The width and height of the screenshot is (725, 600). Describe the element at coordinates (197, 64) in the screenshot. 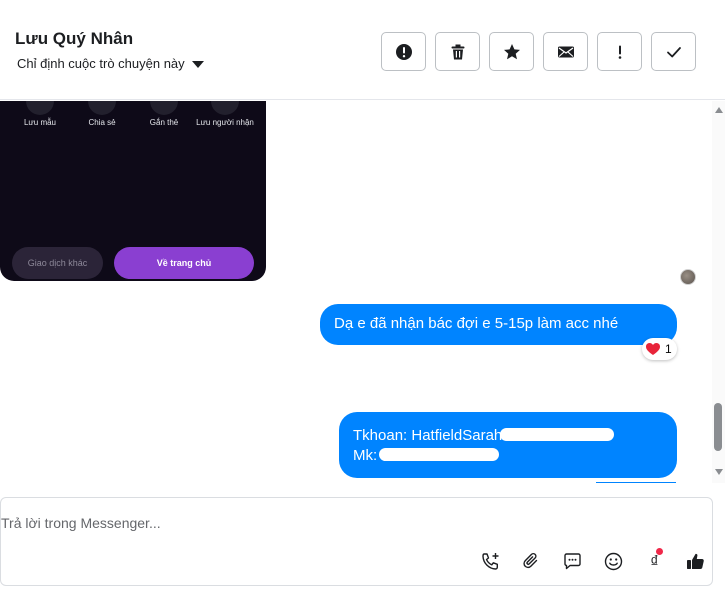

I see `caret-down-icon` at that location.